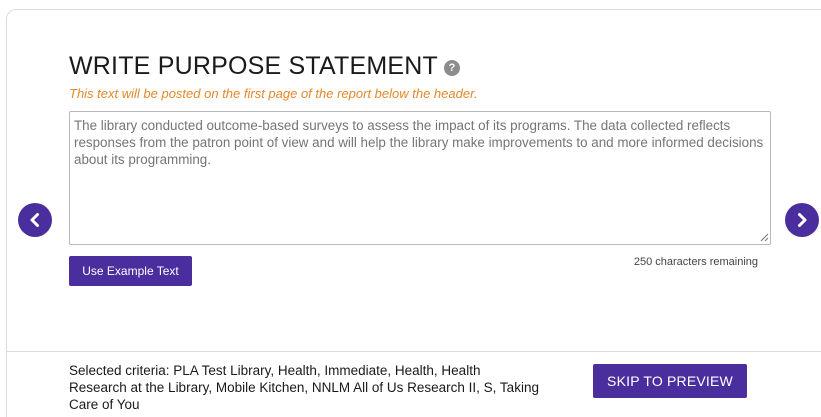 This screenshot has height=417, width=821. I want to click on chevron-left-circle-icon, so click(34, 220).